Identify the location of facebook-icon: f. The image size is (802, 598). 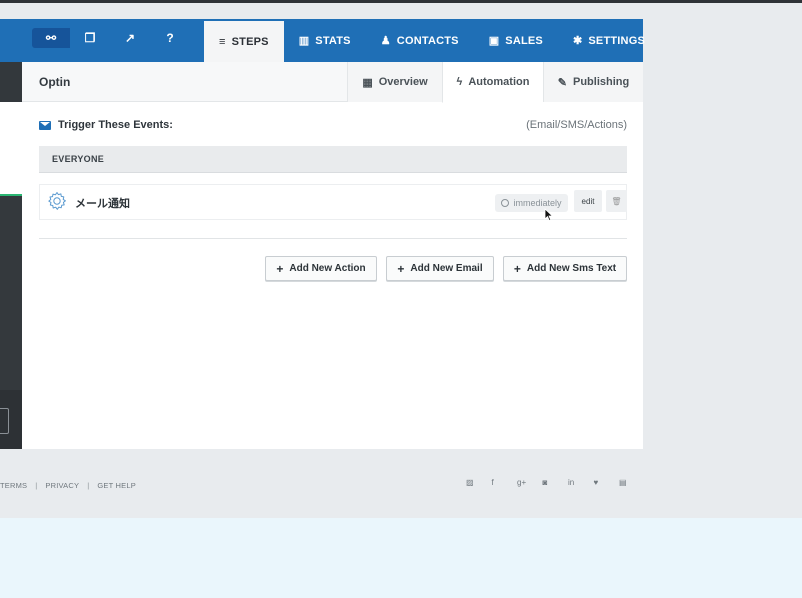
(505, 482).